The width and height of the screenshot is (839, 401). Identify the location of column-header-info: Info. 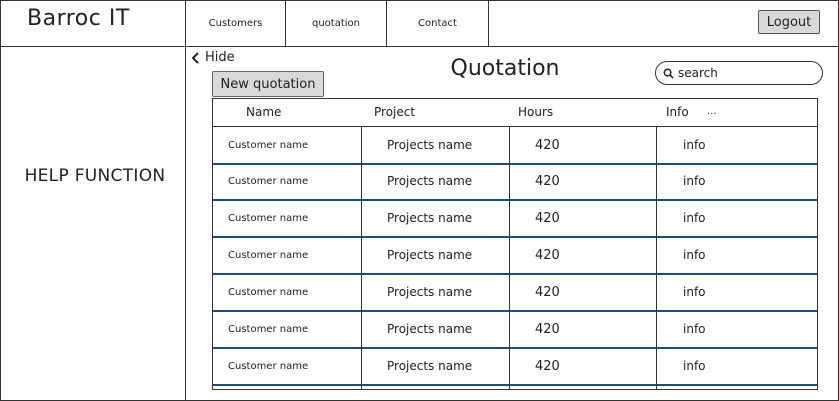
(677, 112).